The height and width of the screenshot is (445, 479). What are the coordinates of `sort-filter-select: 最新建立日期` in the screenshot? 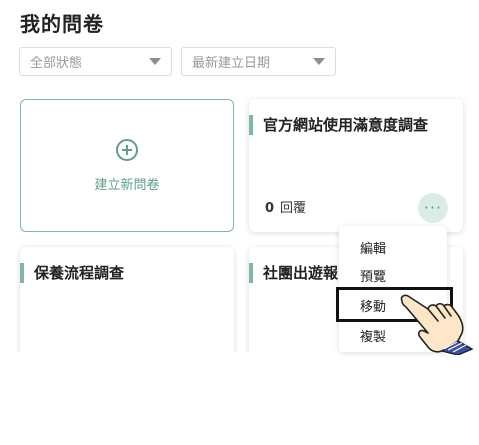 It's located at (258, 61).